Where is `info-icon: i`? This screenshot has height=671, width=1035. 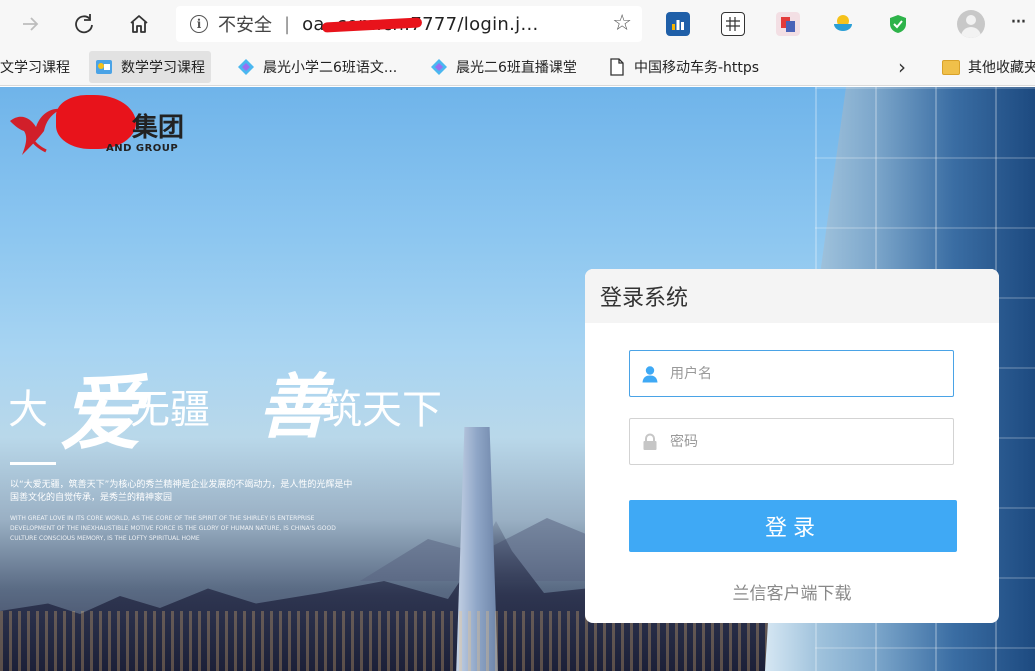 info-icon: i is located at coordinates (199, 24).